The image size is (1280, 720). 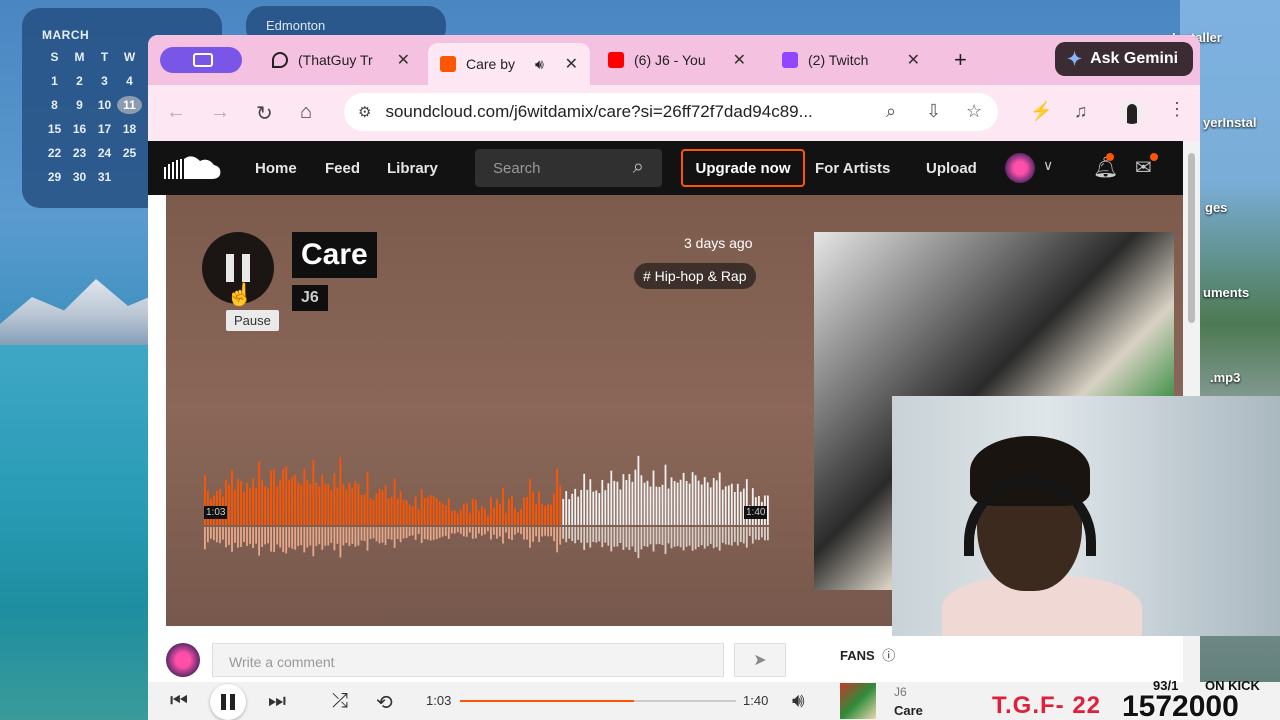 What do you see at coordinates (1048, 165) in the screenshot?
I see `chevron-down-icon: ∨` at bounding box center [1048, 165].